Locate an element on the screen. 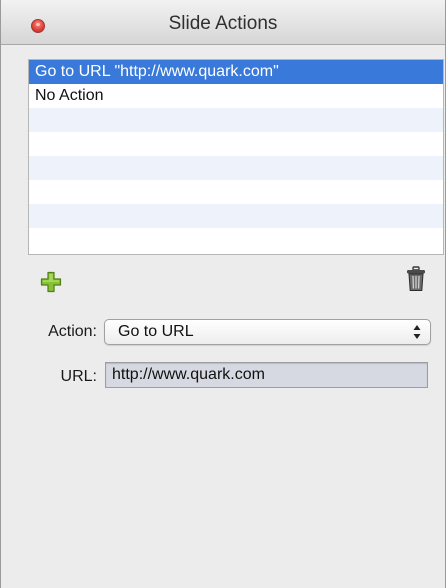 The image size is (446, 588). url-label: URL: is located at coordinates (78, 376).